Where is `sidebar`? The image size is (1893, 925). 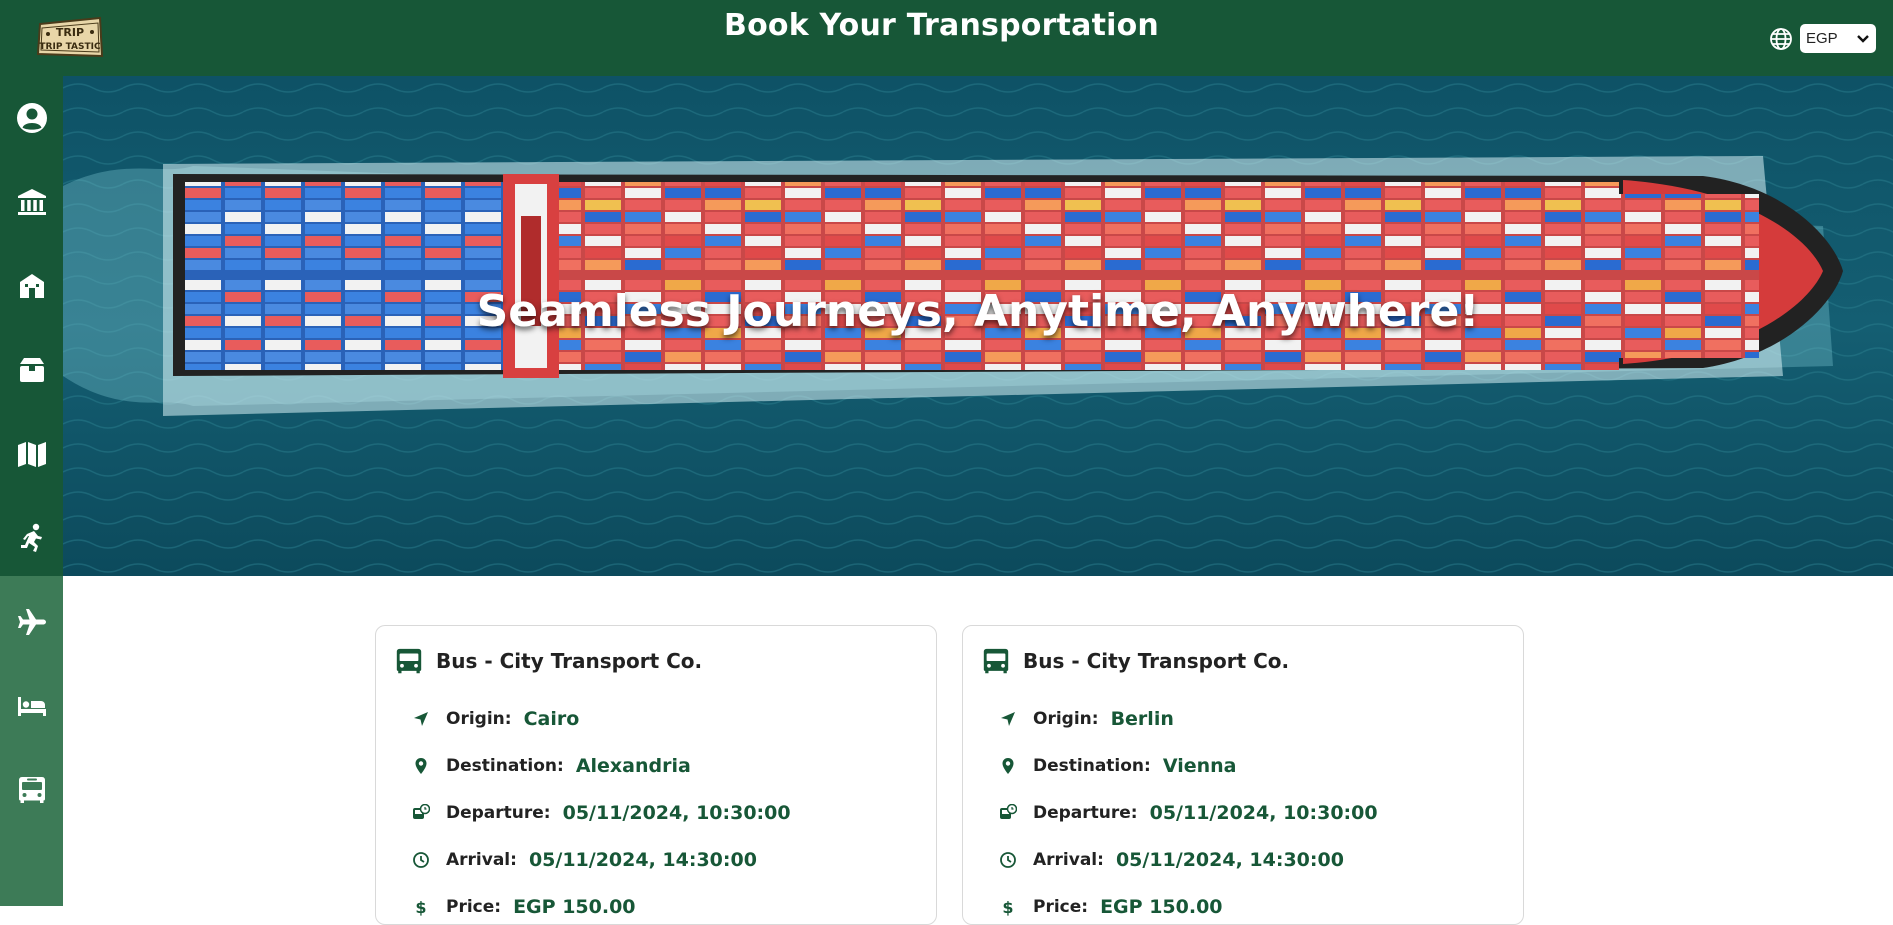
sidebar is located at coordinates (31, 491).